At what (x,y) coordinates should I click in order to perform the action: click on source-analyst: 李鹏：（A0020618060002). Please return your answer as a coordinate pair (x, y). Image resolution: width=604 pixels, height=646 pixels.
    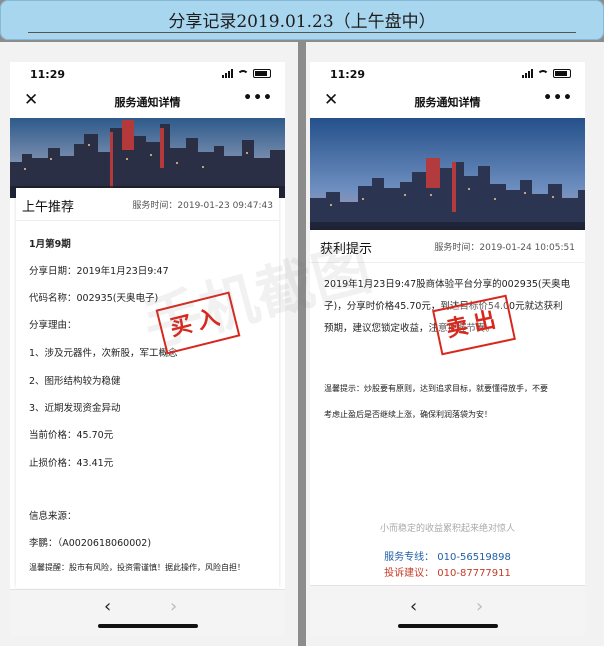
    Looking at the image, I should click on (90, 543).